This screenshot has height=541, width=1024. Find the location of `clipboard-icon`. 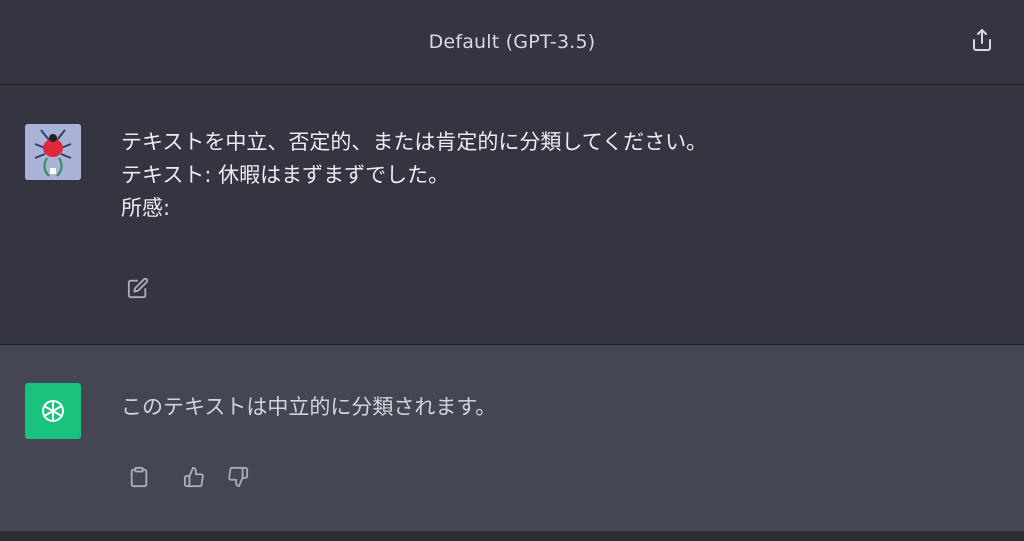

clipboard-icon is located at coordinates (139, 477).